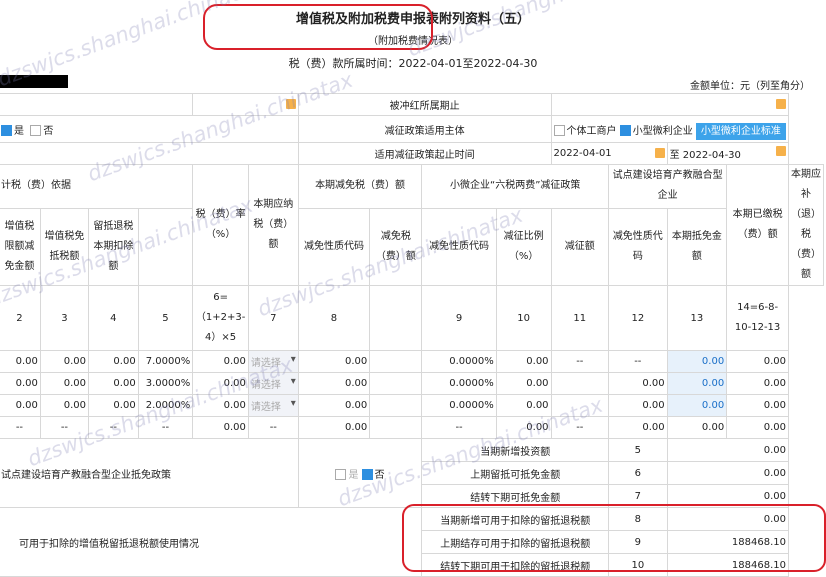 This screenshot has height=577, width=826. Describe the element at coordinates (583, 153) in the screenshot. I see `start-date-input: 2022-04-01` at that location.